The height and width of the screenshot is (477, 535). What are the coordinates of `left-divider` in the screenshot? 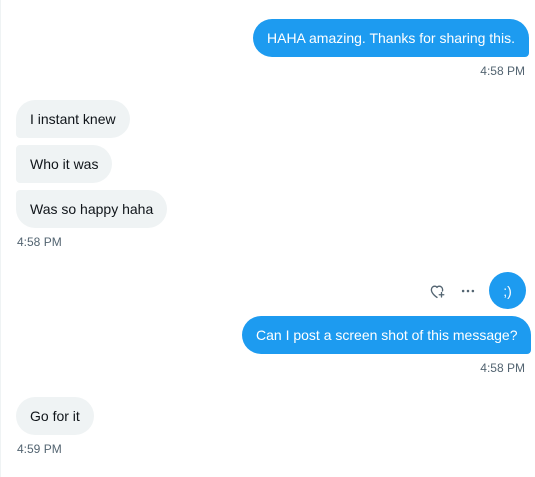 It's located at (0, 238).